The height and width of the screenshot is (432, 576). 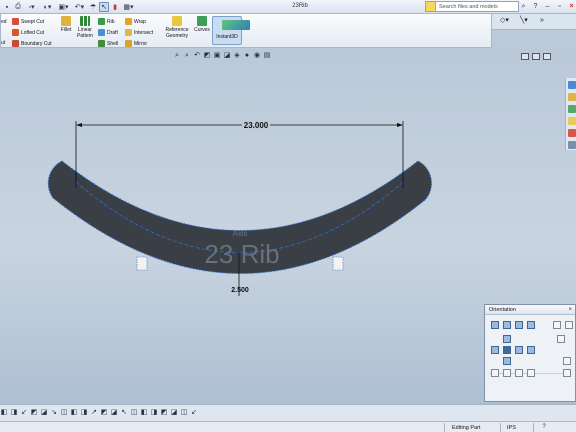 What do you see at coordinates (507, 339) in the screenshot?
I see `top-view-icon` at bounding box center [507, 339].